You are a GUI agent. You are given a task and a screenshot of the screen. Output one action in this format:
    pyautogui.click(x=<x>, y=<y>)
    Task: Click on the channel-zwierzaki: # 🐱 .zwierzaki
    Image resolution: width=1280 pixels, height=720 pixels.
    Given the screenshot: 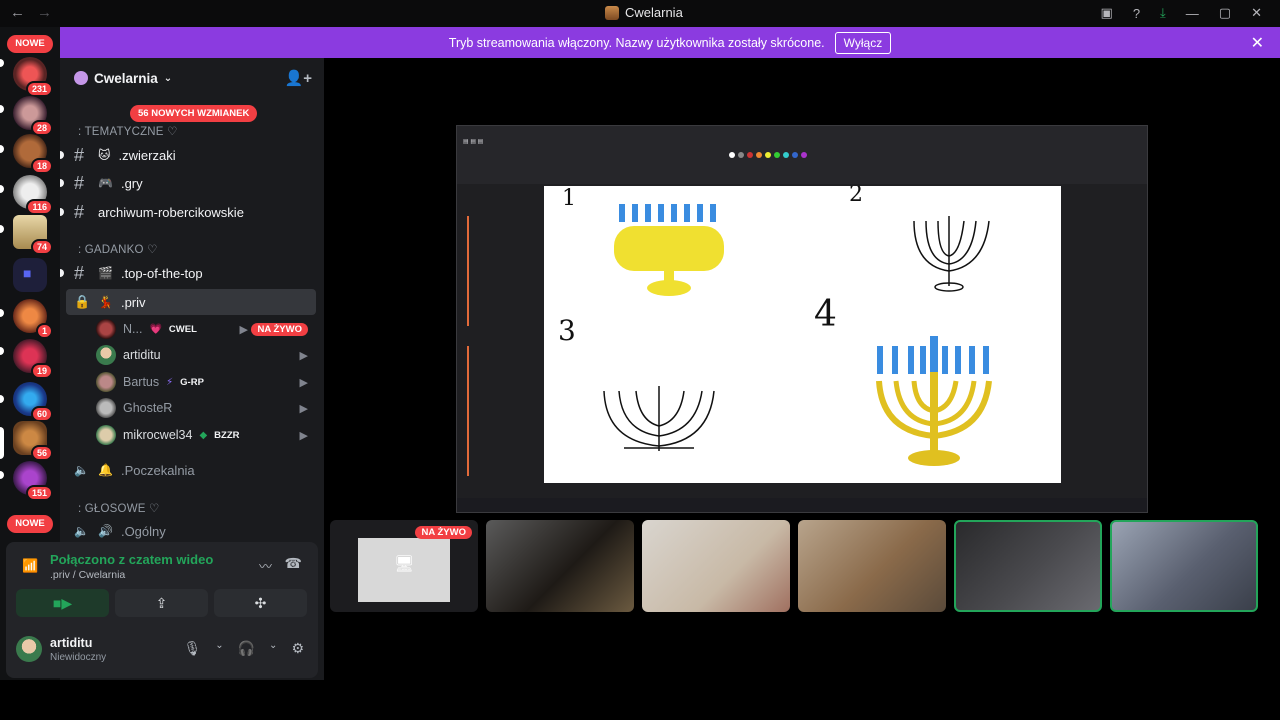 What is the action you would take?
    pyautogui.click(x=188, y=155)
    